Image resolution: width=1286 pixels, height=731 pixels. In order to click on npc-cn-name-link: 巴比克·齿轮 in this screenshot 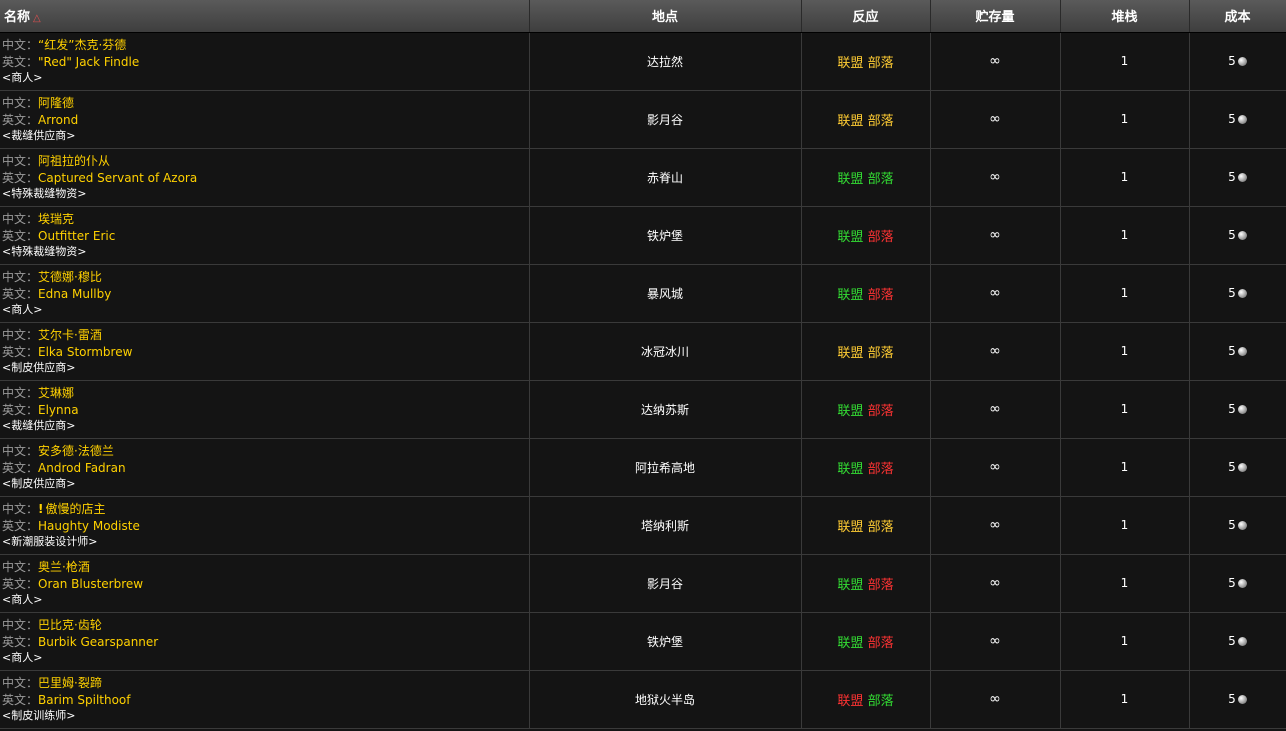, I will do `click(70, 625)`.